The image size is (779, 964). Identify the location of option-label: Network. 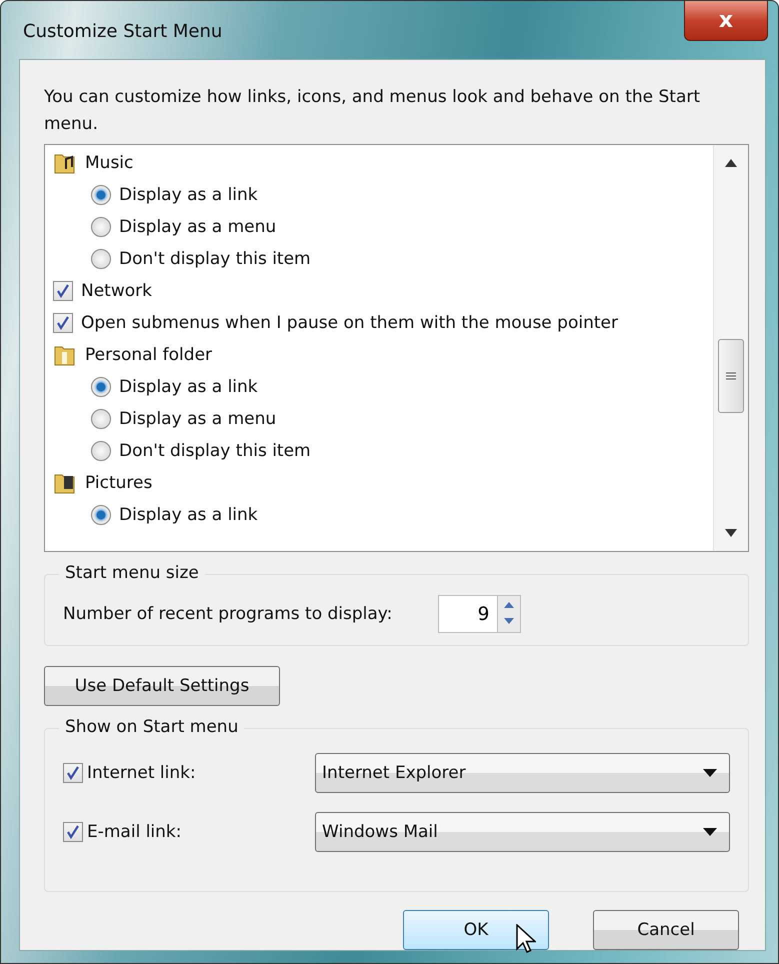
(116, 291).